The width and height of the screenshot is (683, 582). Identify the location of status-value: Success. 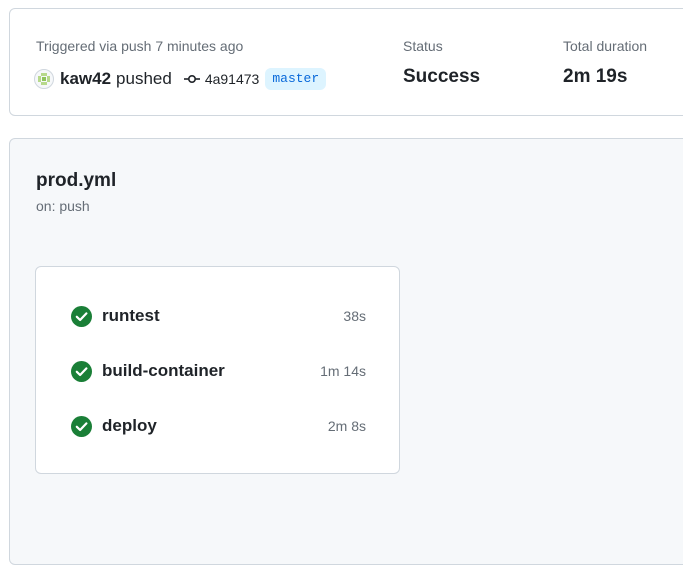
(442, 76).